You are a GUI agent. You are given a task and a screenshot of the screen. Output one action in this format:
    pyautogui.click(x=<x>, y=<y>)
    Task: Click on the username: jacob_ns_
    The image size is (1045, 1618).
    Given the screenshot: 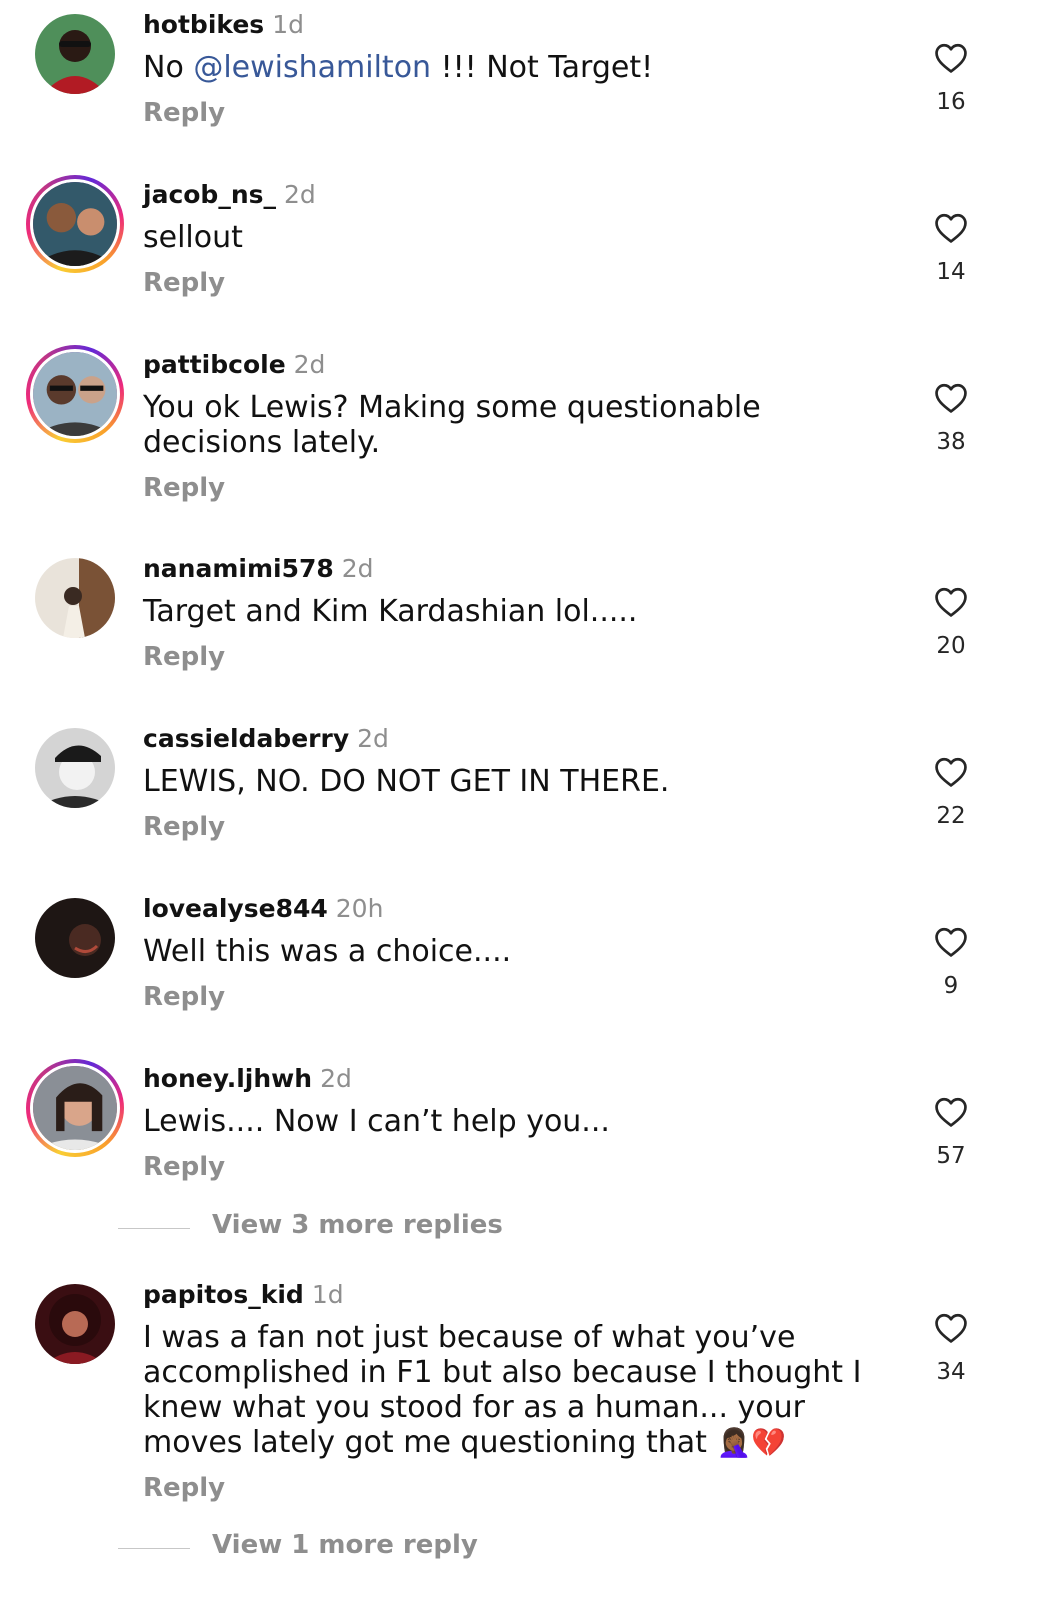 What is the action you would take?
    pyautogui.click(x=209, y=194)
    